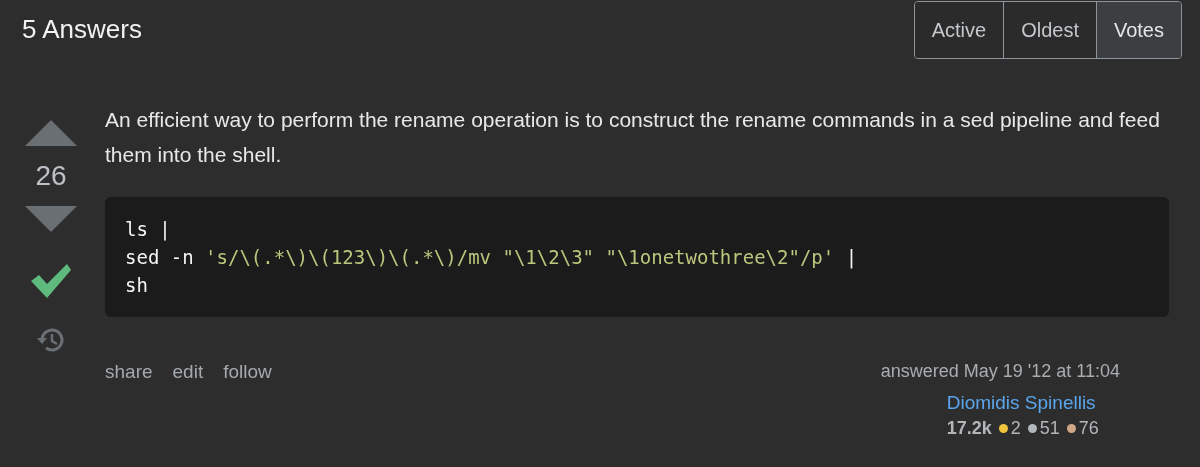  Describe the element at coordinates (633, 137) in the screenshot. I see `answer-text: An efficient way to perform the rename operation is to construct the rename commands in a sed pipeline and feed them into the shell.` at that location.